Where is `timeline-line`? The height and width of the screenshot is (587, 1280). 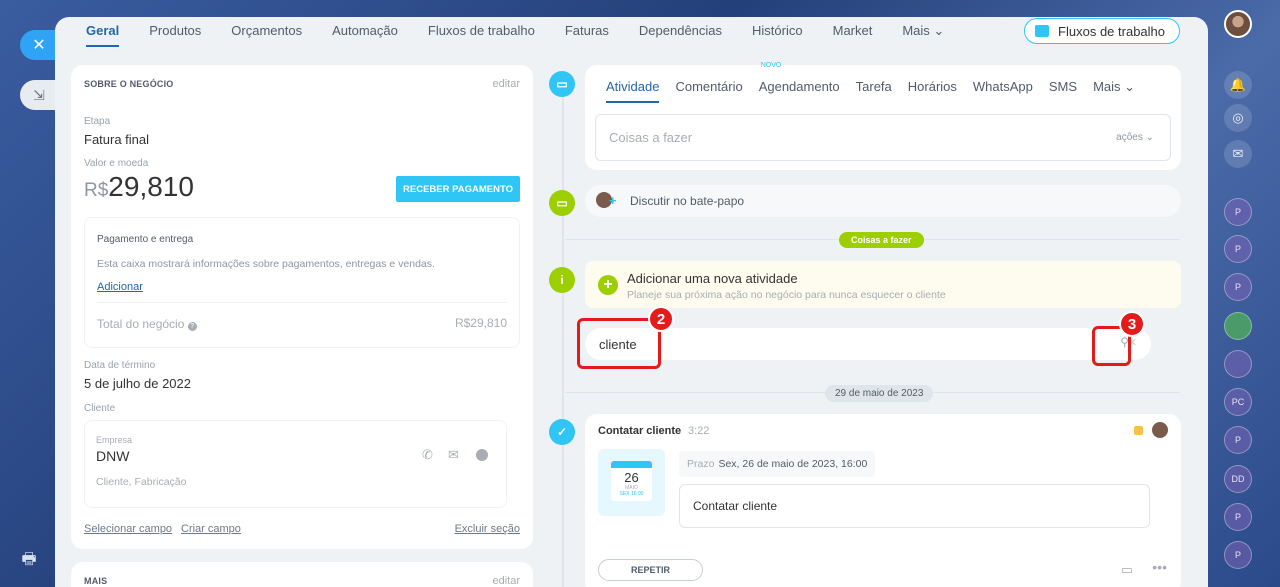 timeline-line is located at coordinates (563, 332).